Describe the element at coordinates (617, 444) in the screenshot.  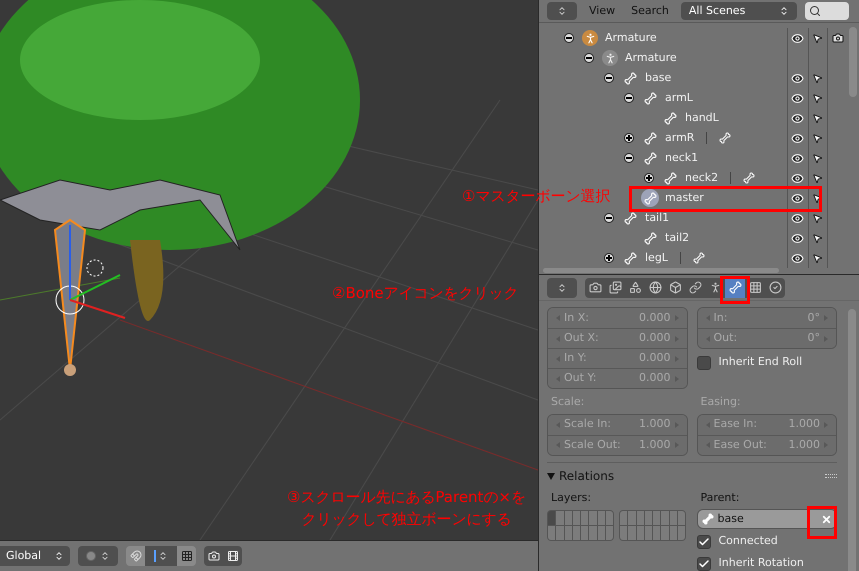
I see `number-field: Scale Out: 1.000` at that location.